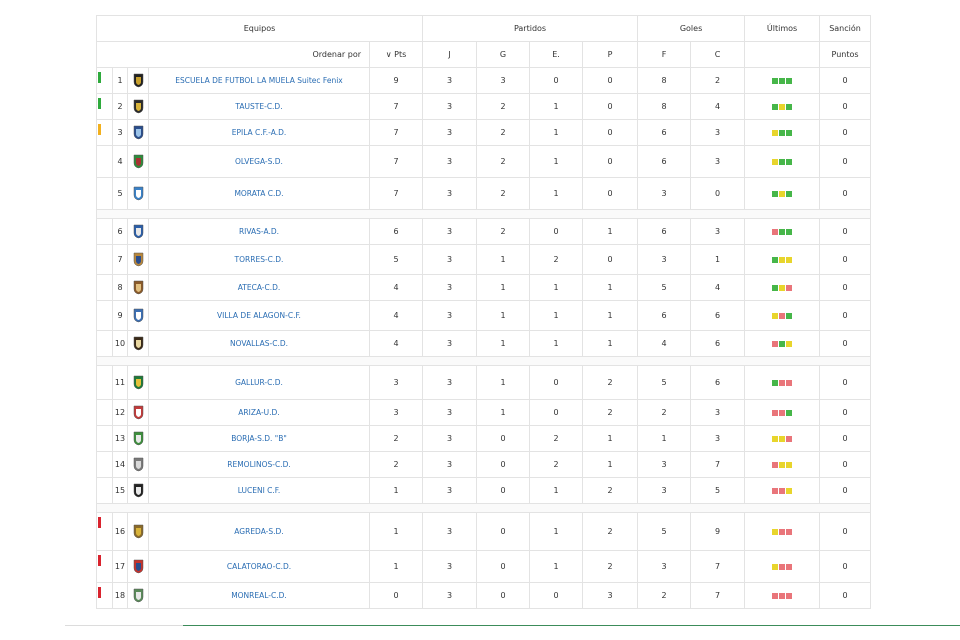 This screenshot has width=960, height=640. I want to click on team-link: OLVEGA-S.D., so click(259, 161).